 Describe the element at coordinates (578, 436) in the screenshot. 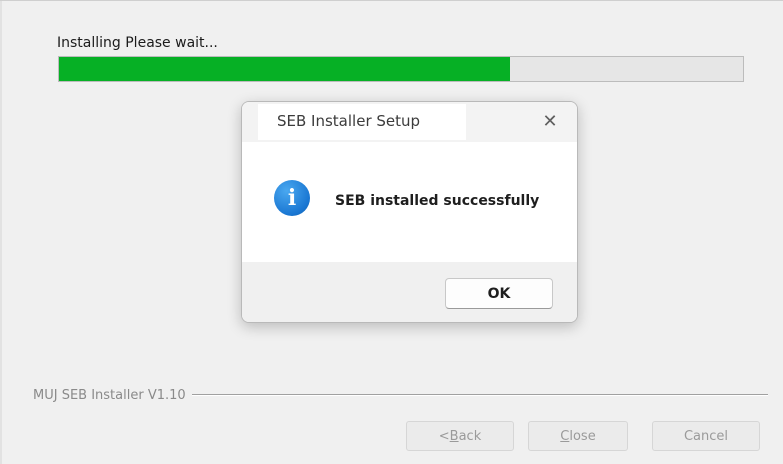

I see `close-button: Close` at that location.